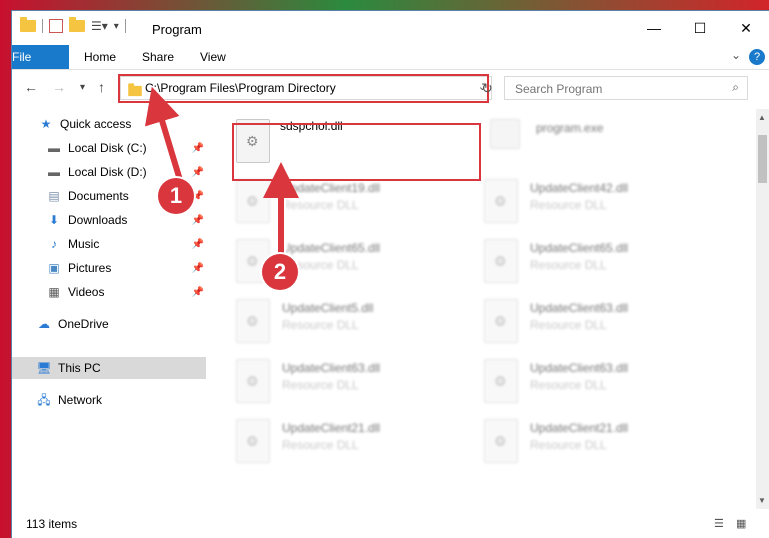 This screenshot has width=769, height=538. Describe the element at coordinates (762, 117) in the screenshot. I see `scroll-up-icon: ▲` at that location.